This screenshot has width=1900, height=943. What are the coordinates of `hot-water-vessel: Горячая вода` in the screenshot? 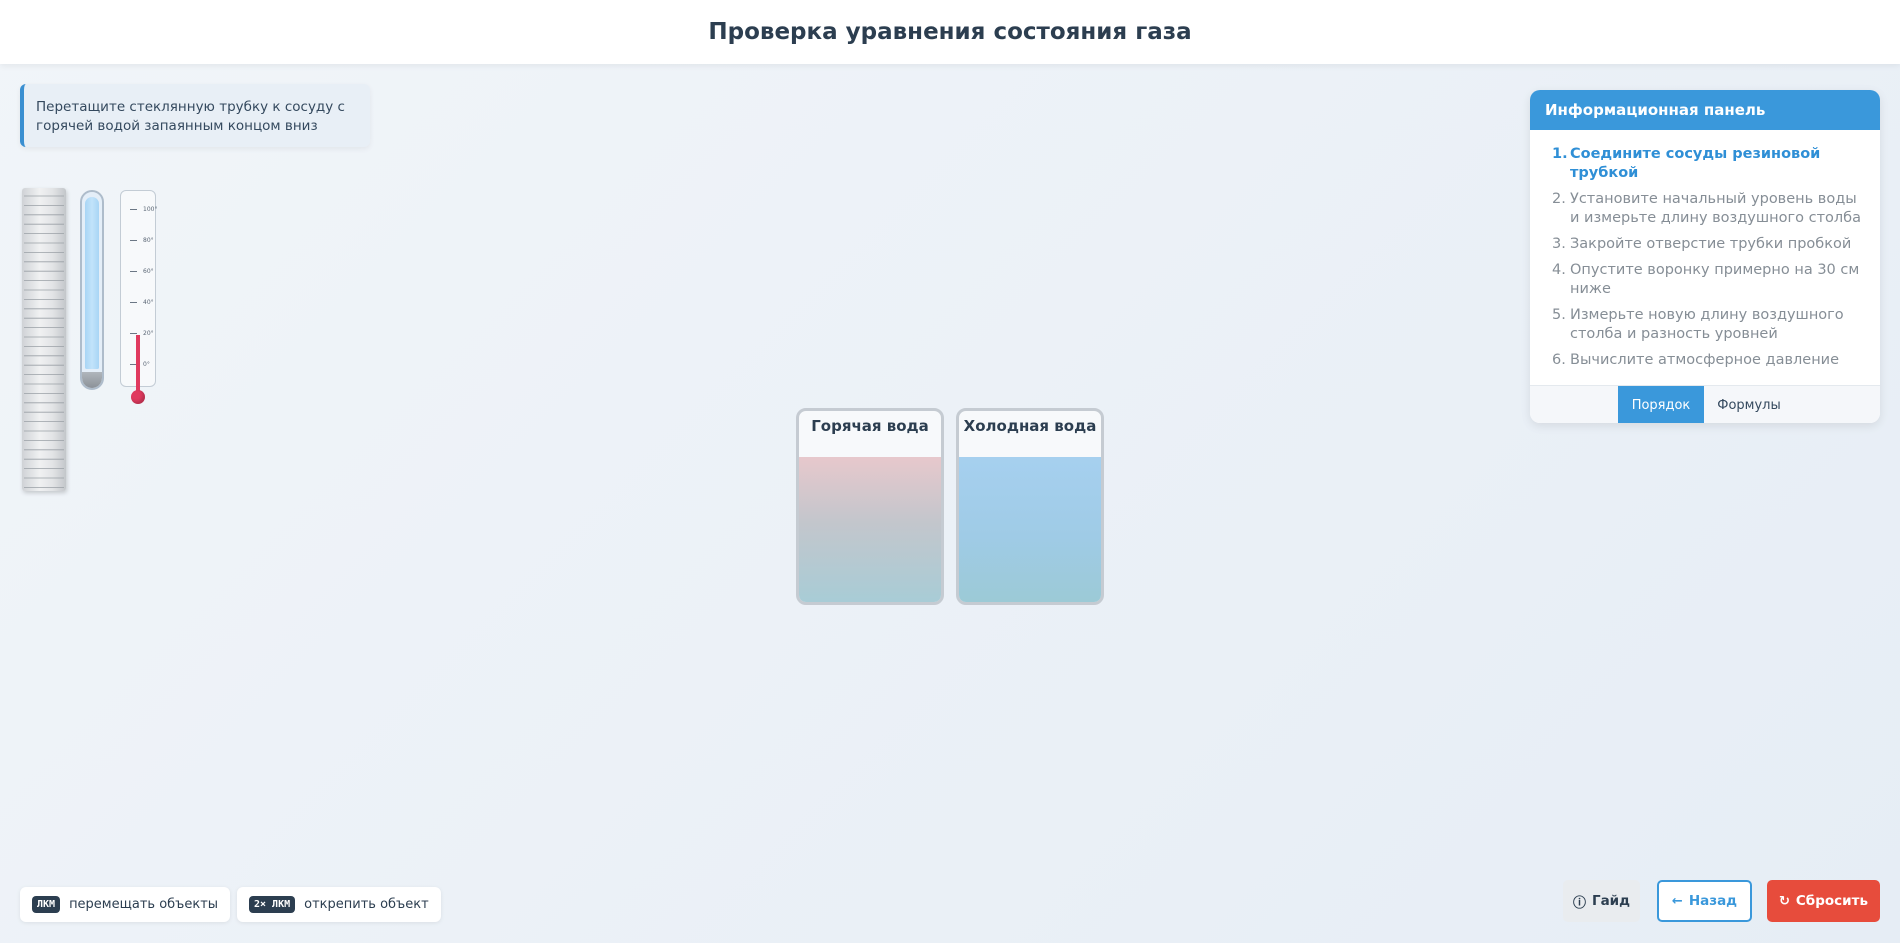 It's located at (870, 506).